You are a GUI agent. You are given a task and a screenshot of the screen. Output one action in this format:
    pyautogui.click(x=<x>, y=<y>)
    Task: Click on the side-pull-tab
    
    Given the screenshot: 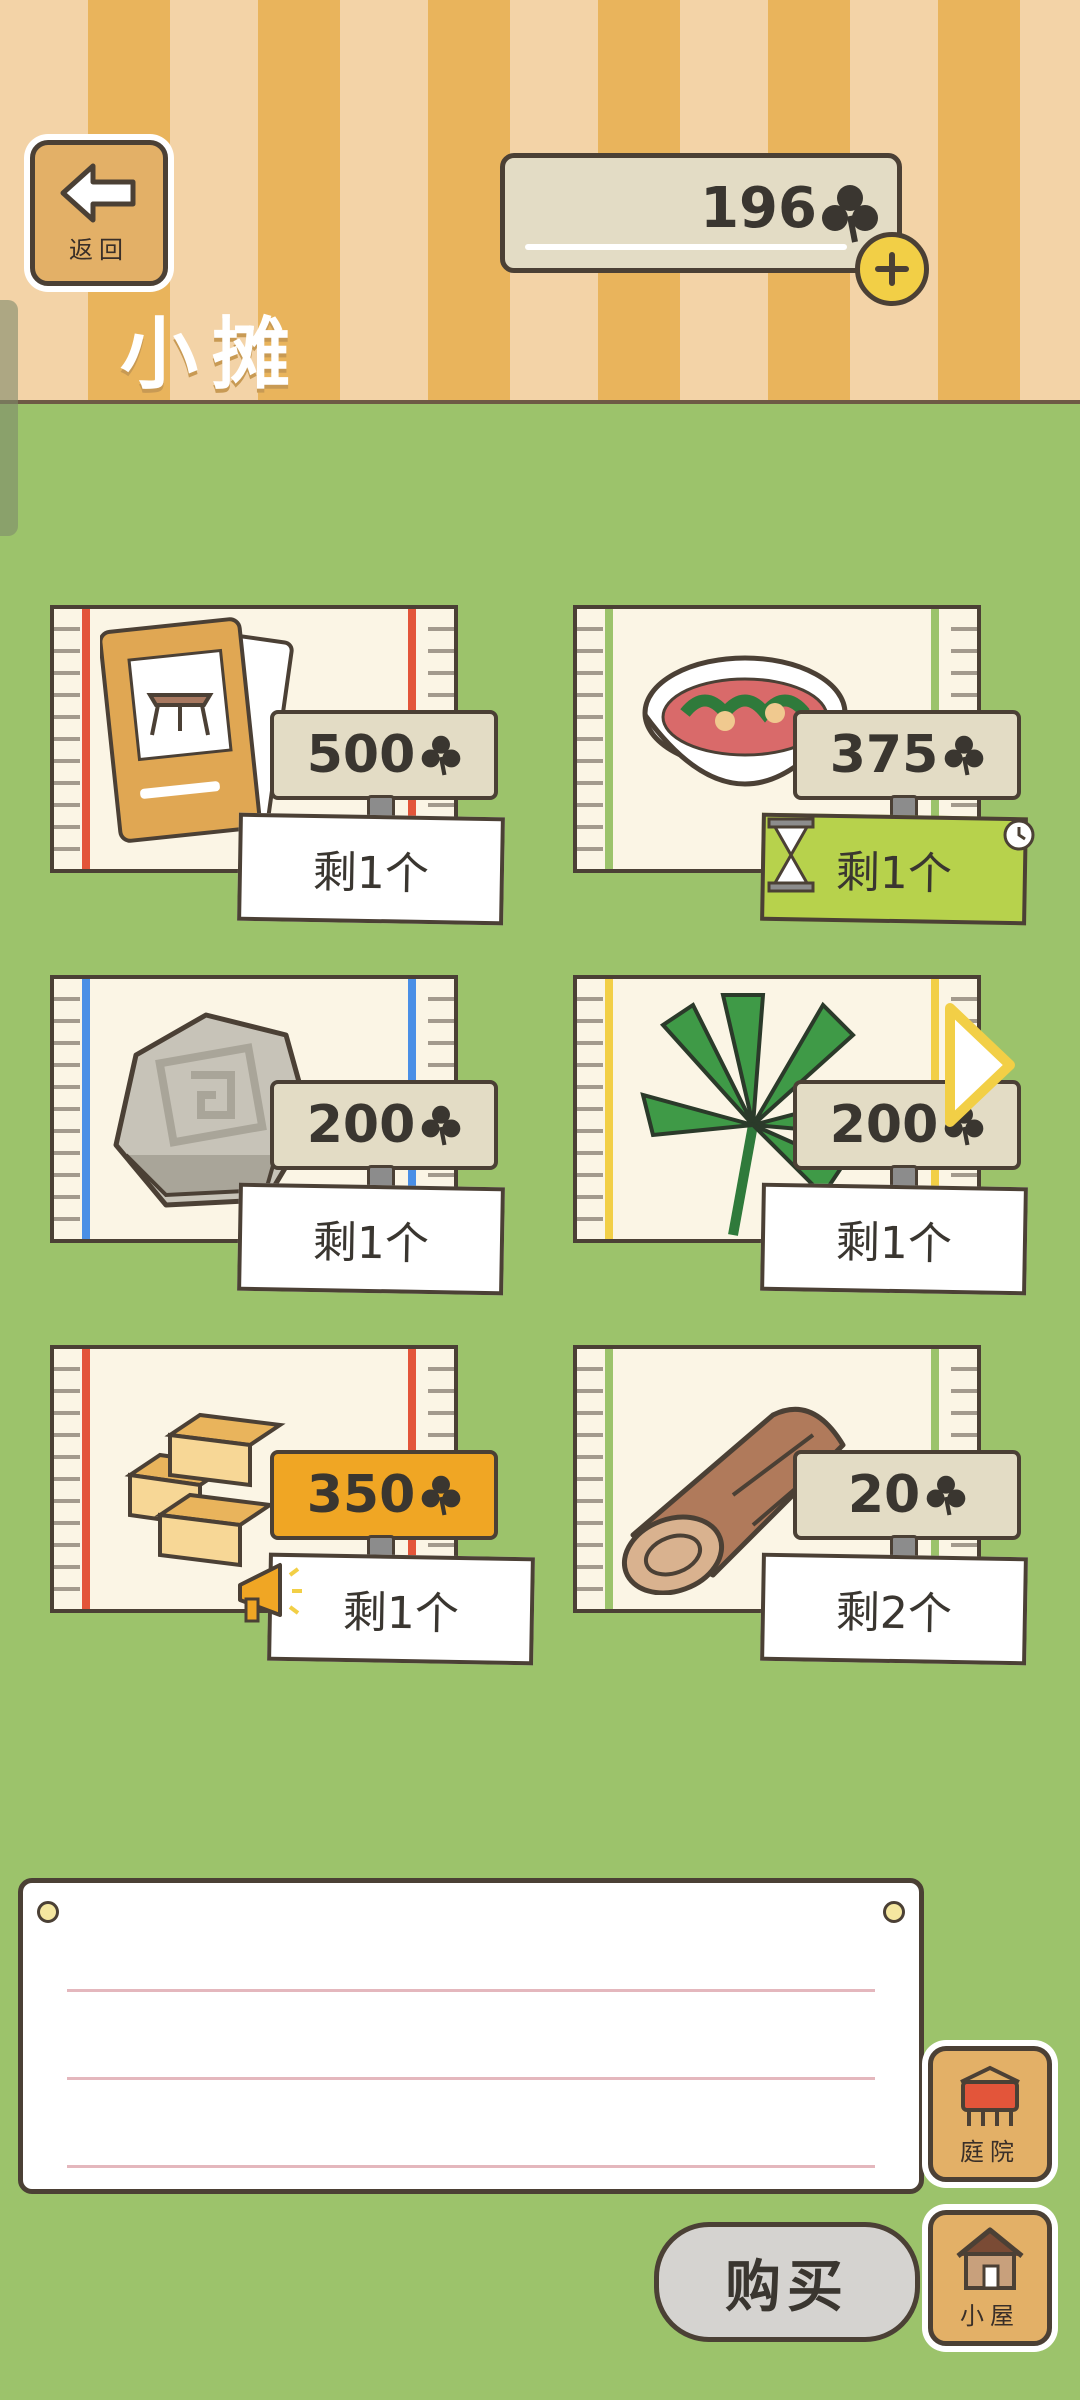 What is the action you would take?
    pyautogui.click(x=9, y=418)
    